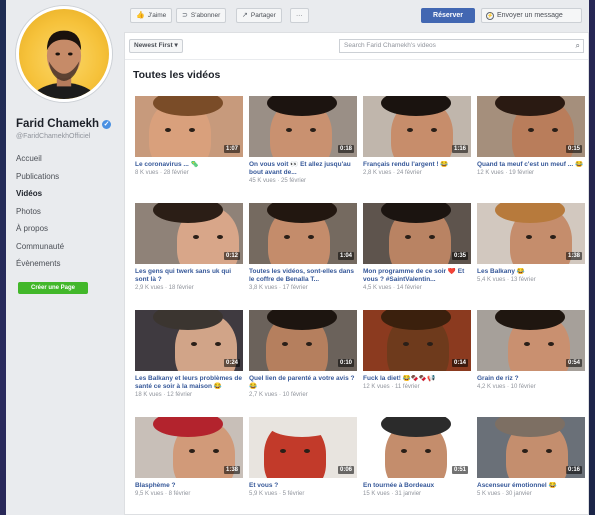 Image resolution: width=595 pixels, height=515 pixels. Describe the element at coordinates (189, 276) in the screenshot. I see `video-title: Les gens qui twerk sans uk qui sont là ?` at that location.